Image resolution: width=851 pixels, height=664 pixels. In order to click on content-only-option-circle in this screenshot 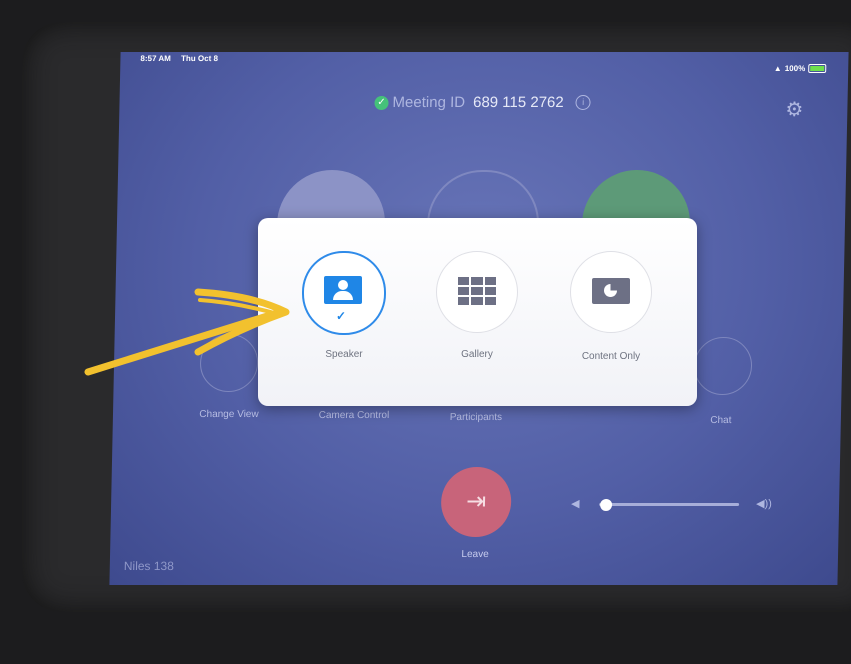, I will do `click(611, 292)`.